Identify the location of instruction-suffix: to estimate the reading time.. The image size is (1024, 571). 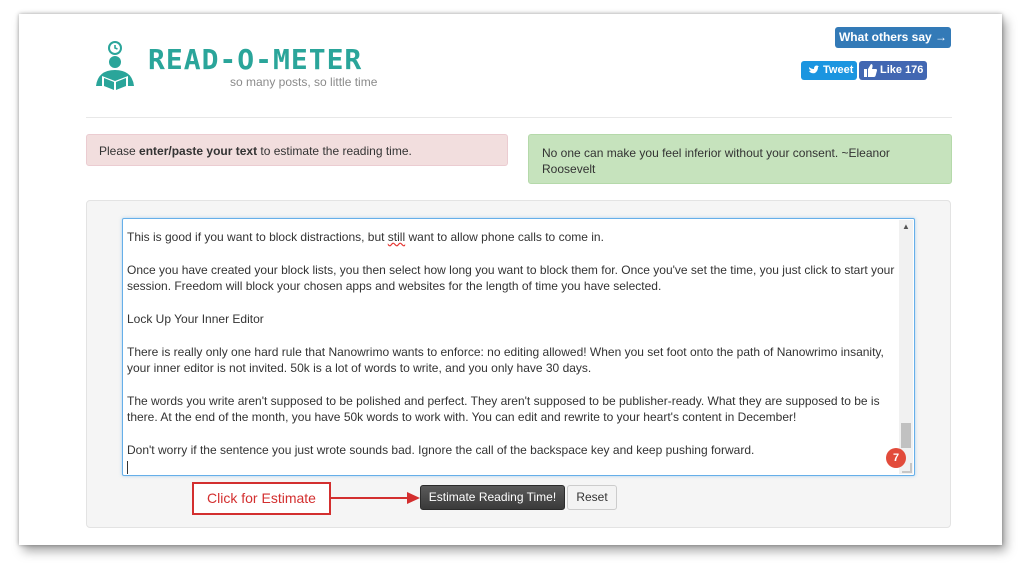
(334, 151).